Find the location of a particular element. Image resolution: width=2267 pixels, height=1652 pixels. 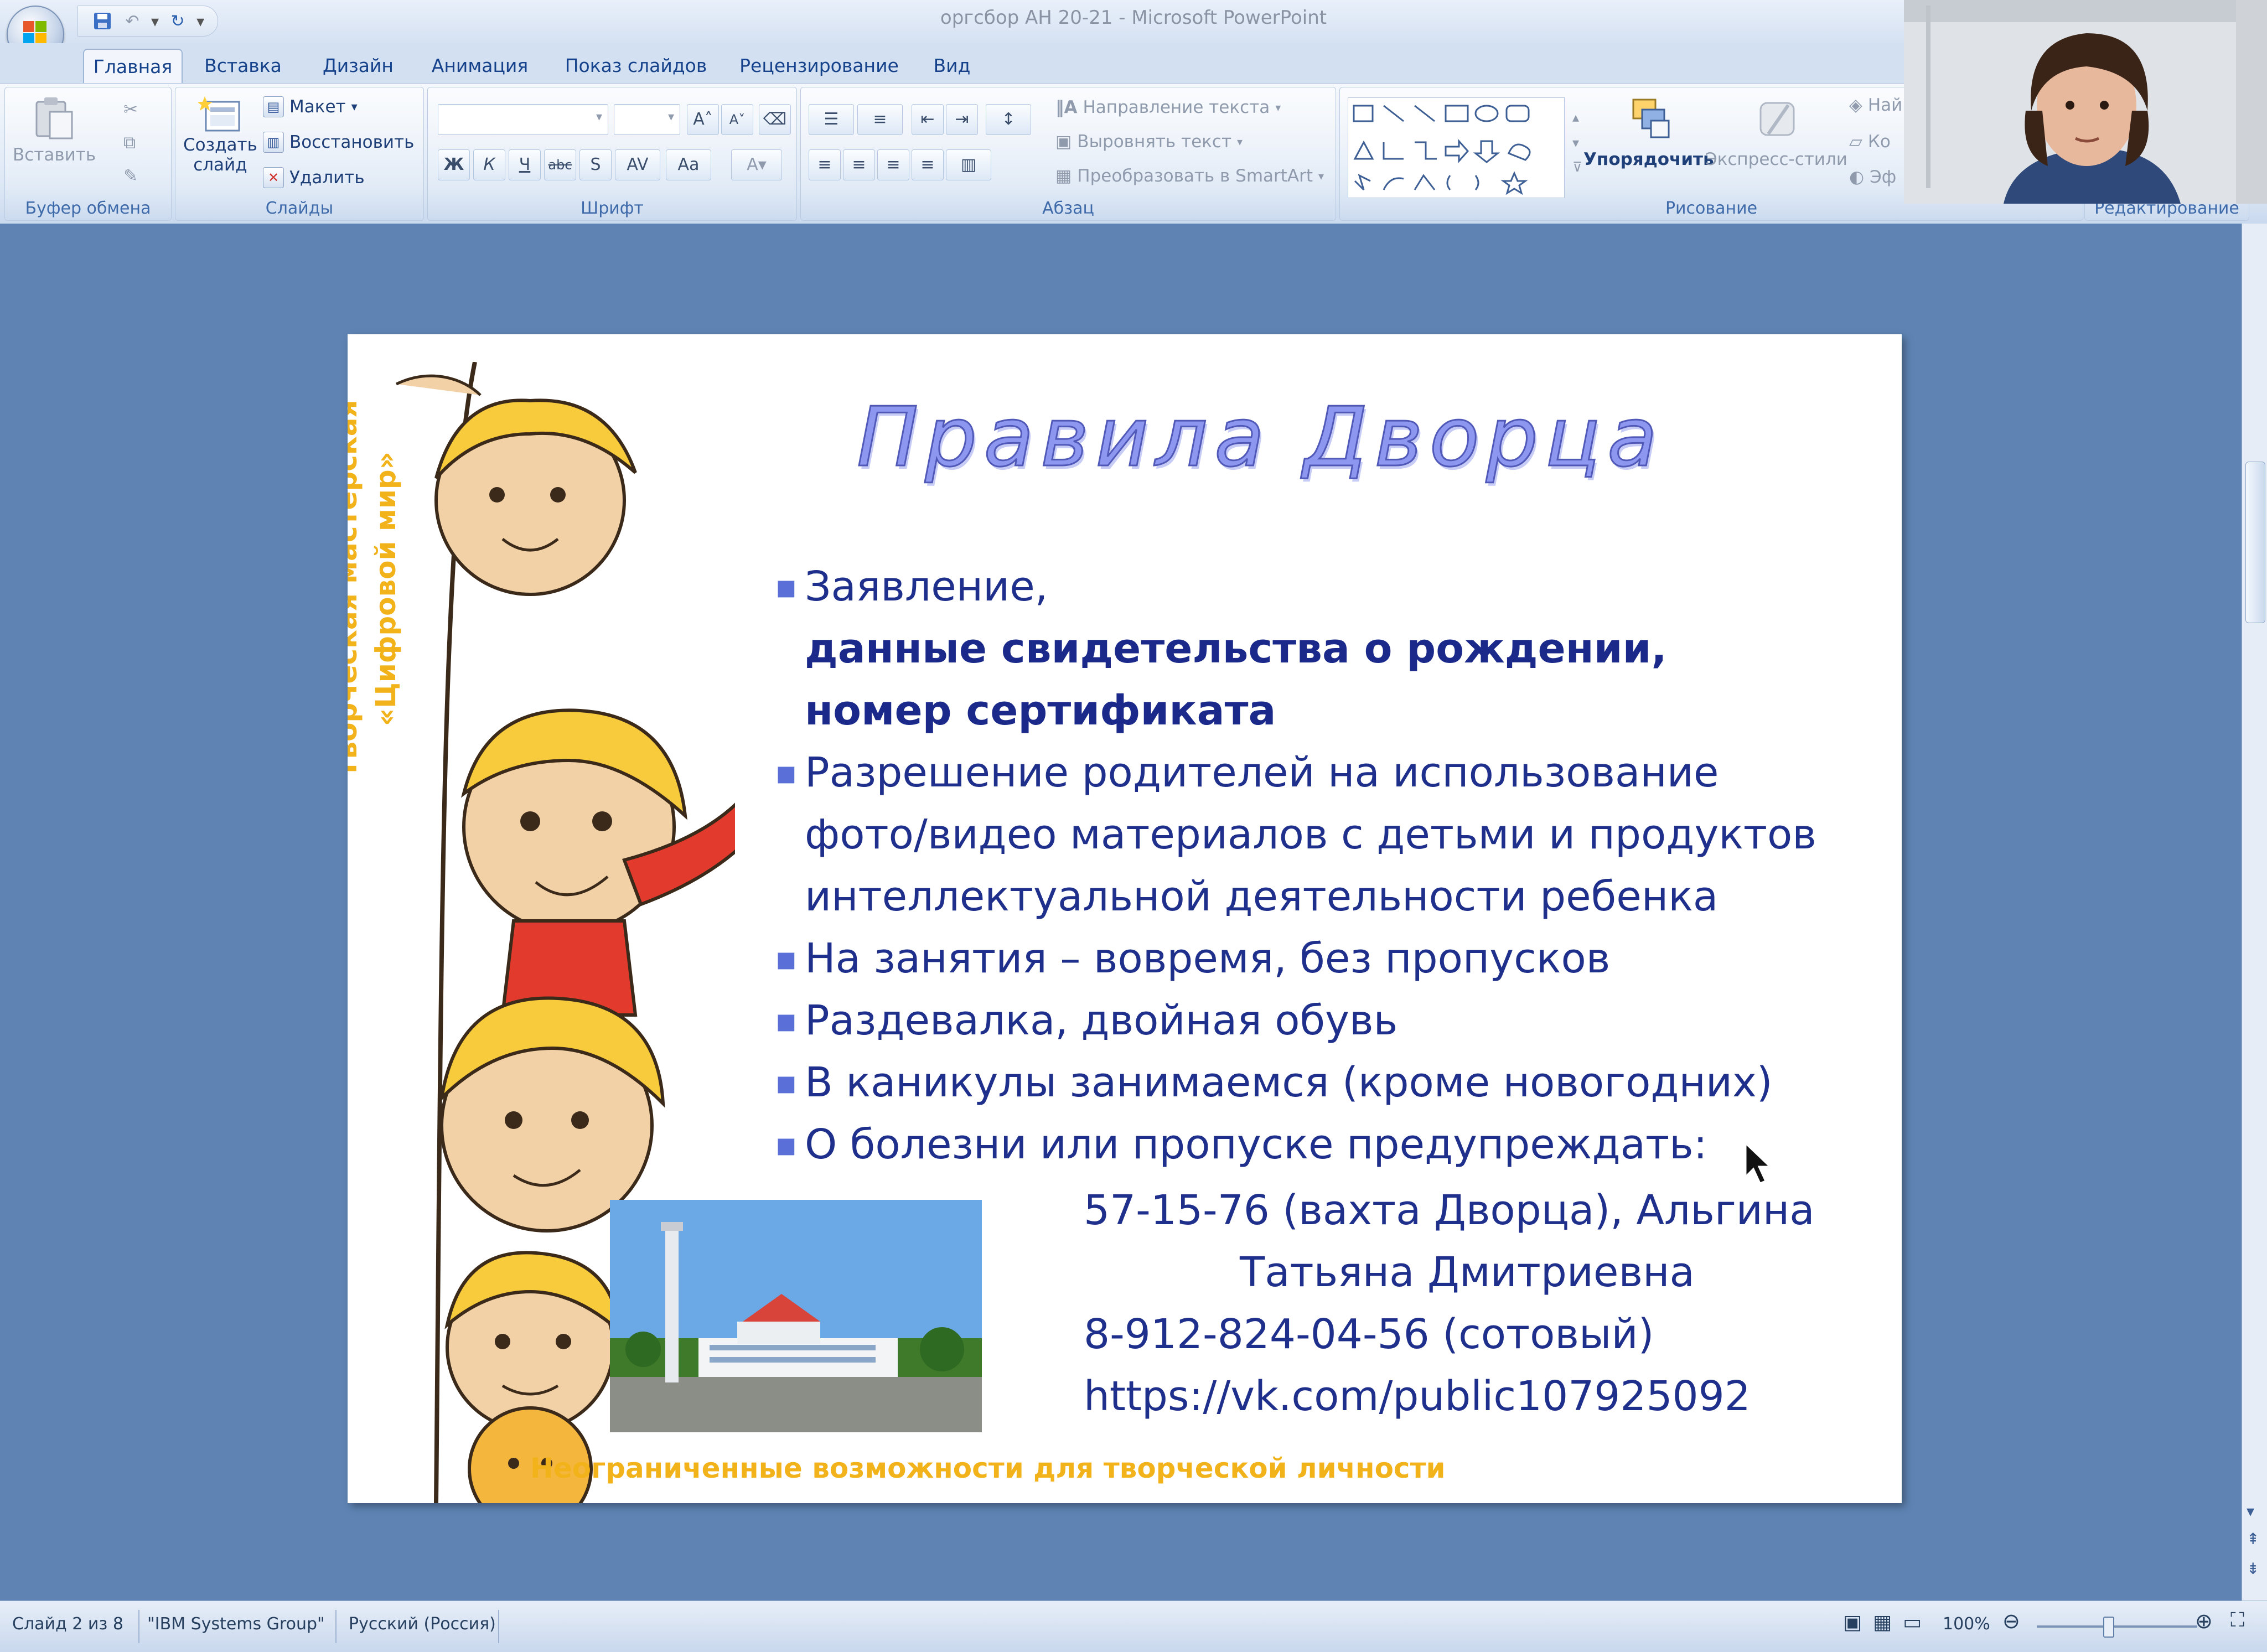

clear-formatting-icon: ⌫ is located at coordinates (775, 119).